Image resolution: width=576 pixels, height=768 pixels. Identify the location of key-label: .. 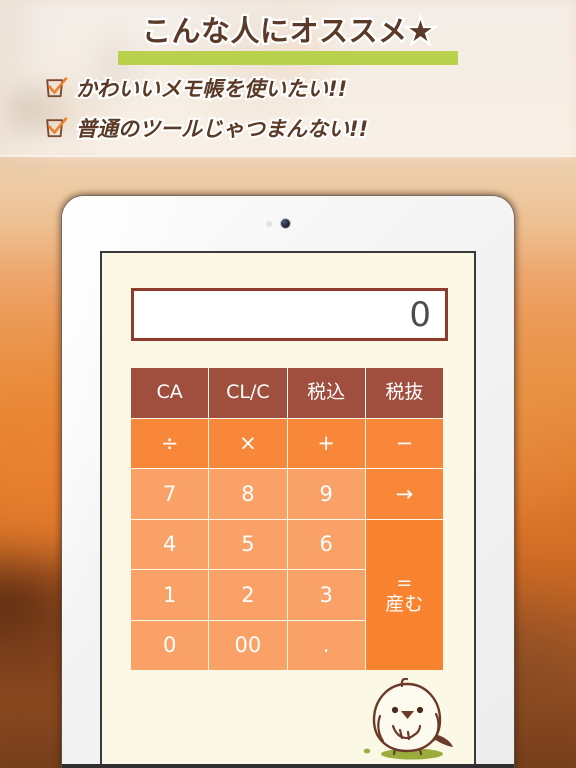
(326, 645).